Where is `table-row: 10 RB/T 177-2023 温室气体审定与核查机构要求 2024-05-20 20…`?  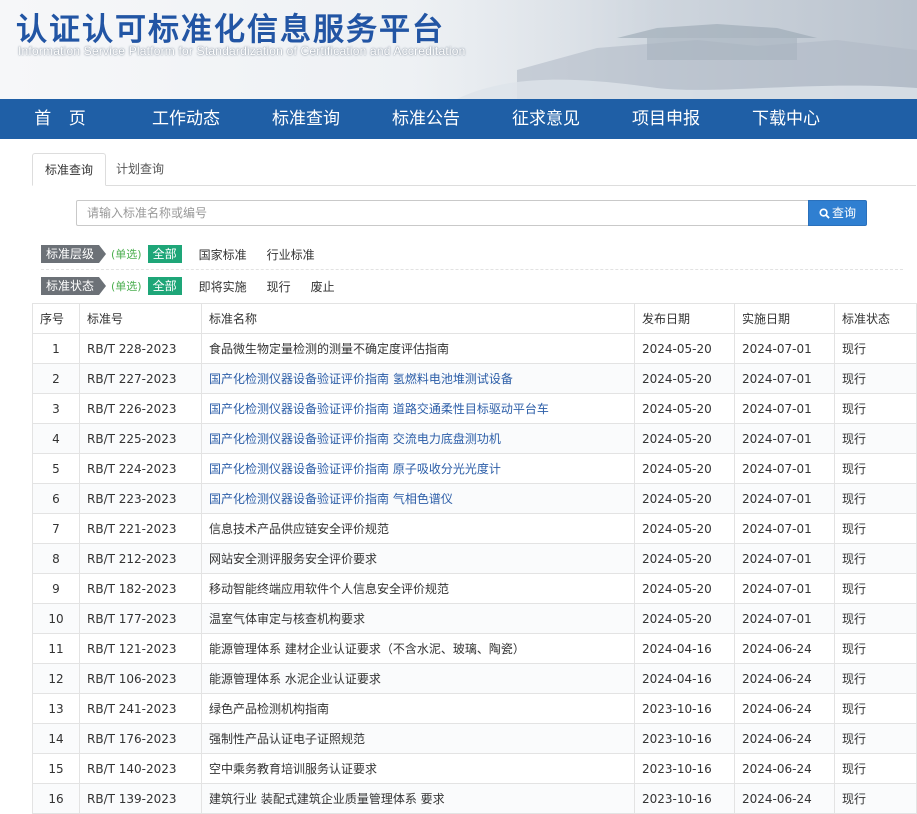 table-row: 10 RB/T 177-2023 温室气体审定与核查机构要求 2024-05-20 20… is located at coordinates (474, 618).